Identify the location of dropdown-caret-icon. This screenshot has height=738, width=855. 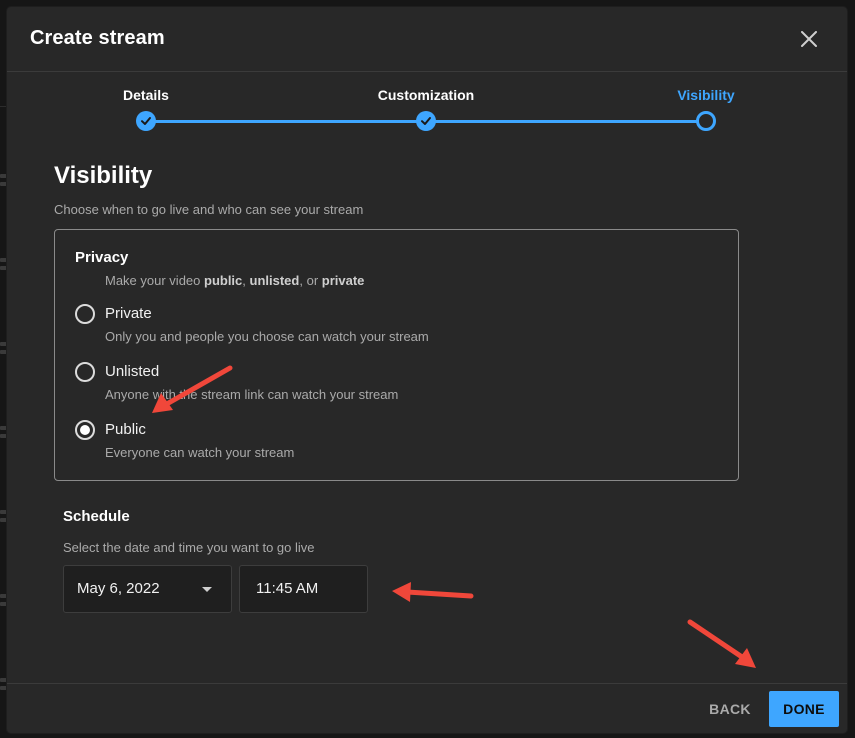
(207, 589).